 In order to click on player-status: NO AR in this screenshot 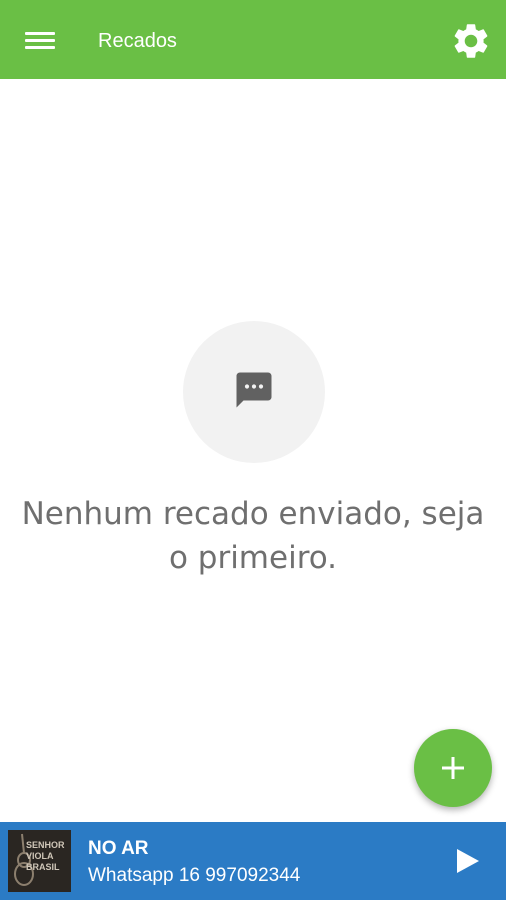, I will do `click(118, 848)`.